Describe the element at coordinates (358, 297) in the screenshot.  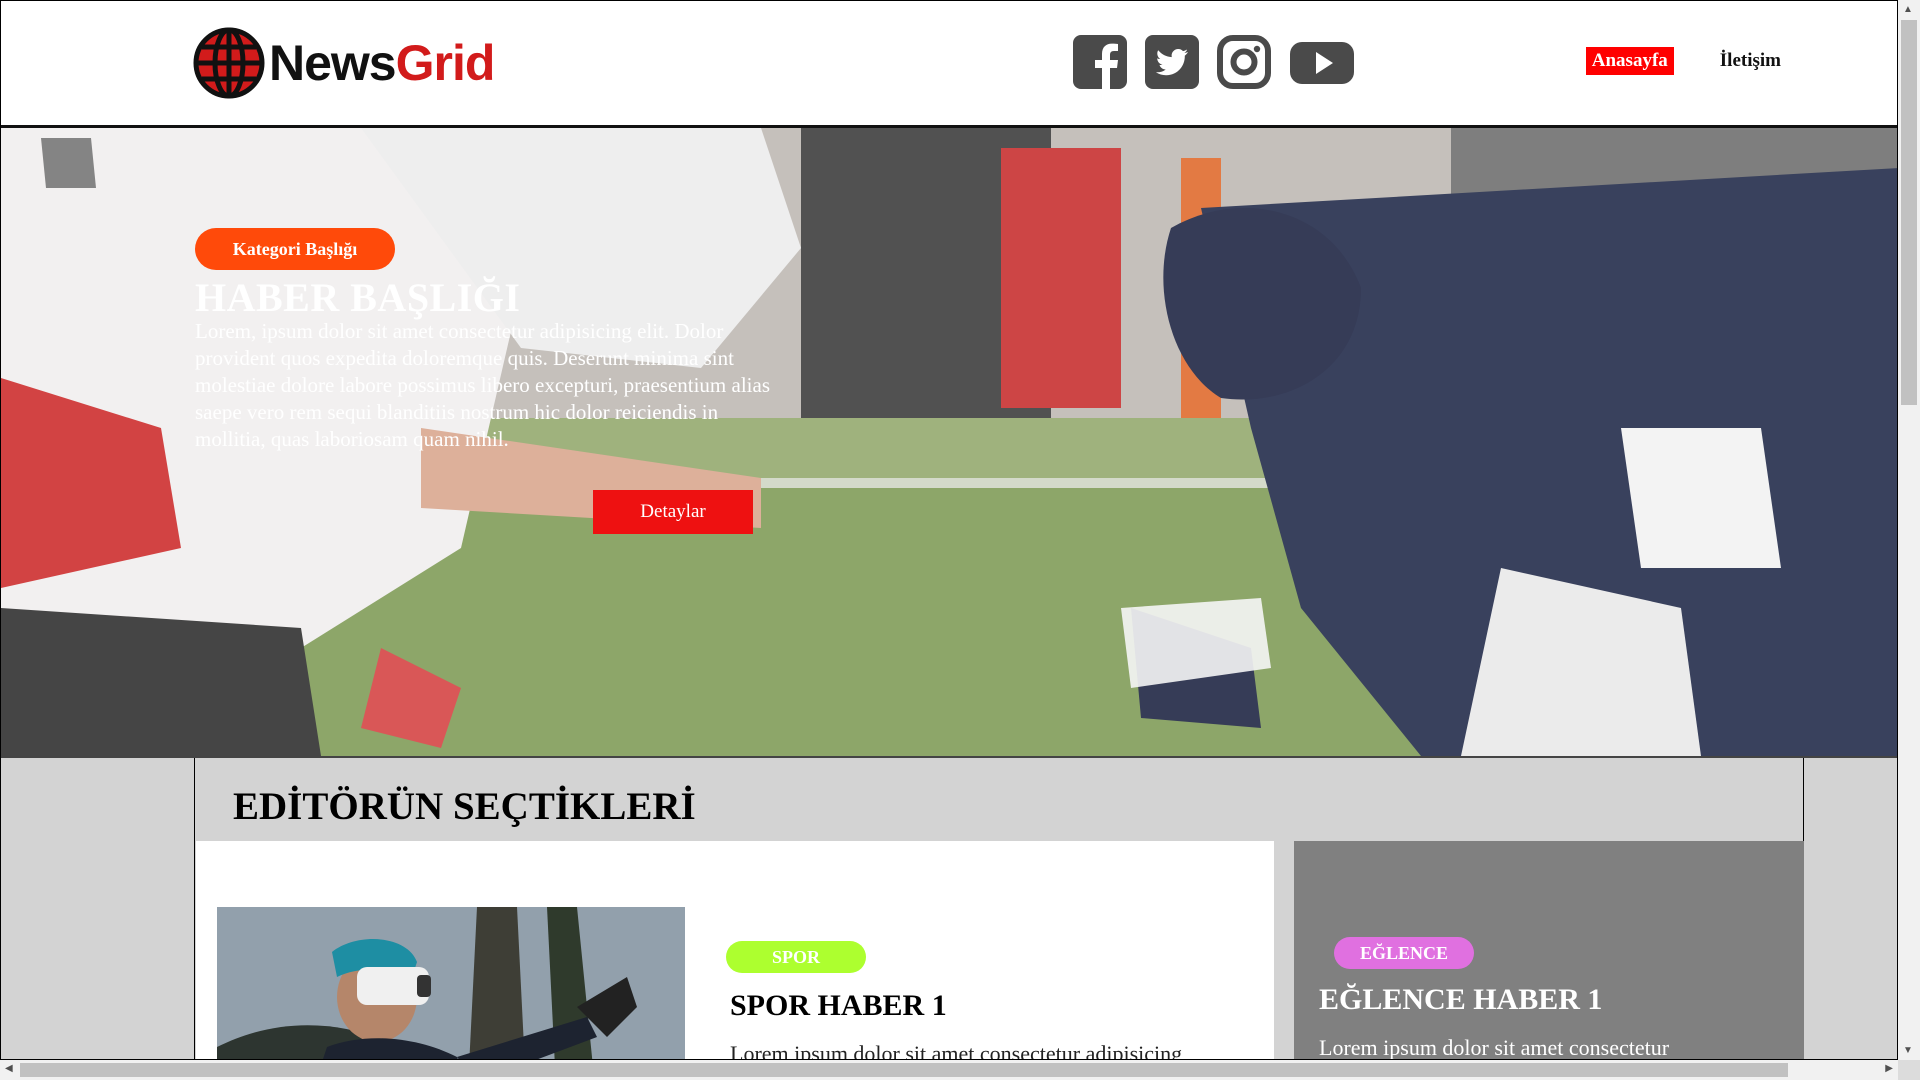
I see `hero-title: HABER BAŞLIĞI` at that location.